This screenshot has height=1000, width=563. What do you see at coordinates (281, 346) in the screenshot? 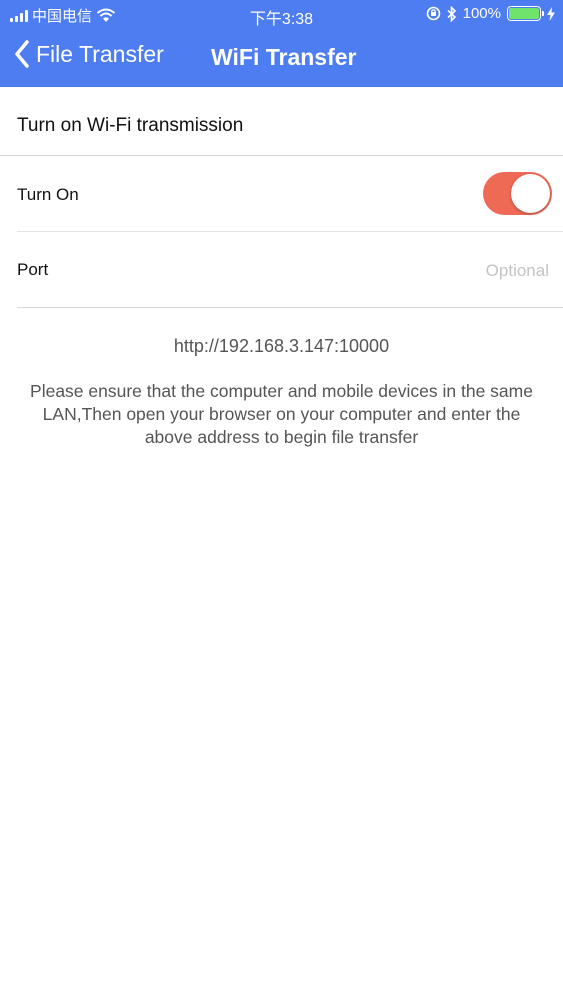
I see `server-address: http://192.168.3.147:10000` at bounding box center [281, 346].